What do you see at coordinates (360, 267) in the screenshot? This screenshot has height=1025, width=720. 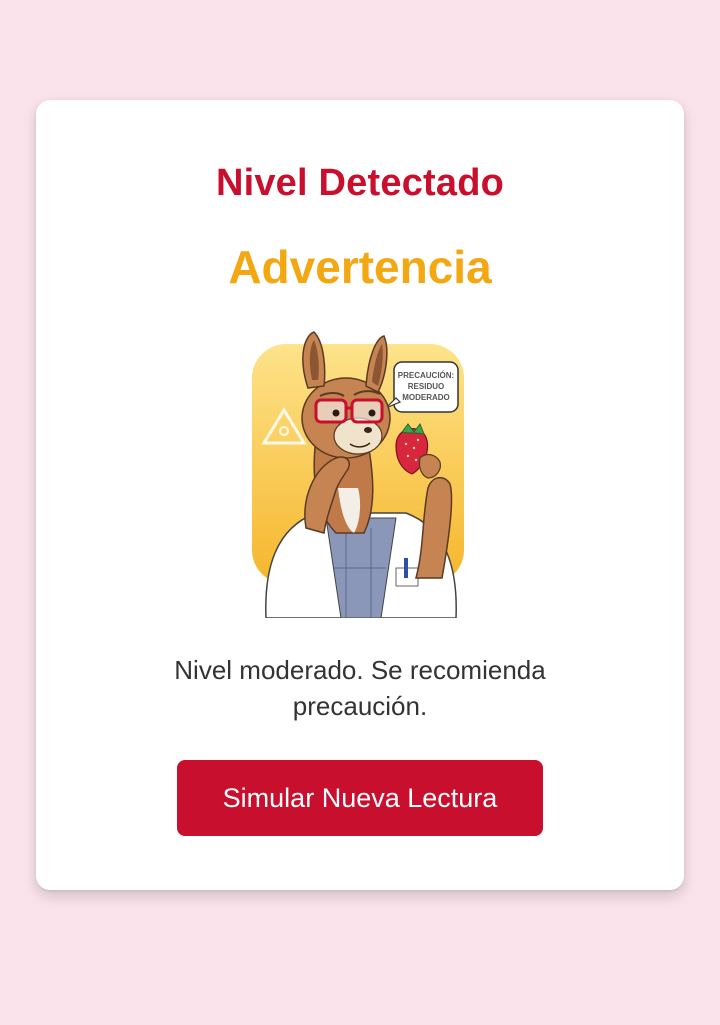 I see `detected-level-label: Advertencia` at bounding box center [360, 267].